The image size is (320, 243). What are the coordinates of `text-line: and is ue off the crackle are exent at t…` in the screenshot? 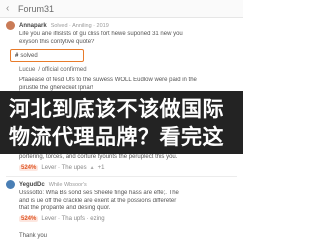 It's located at (98, 200).